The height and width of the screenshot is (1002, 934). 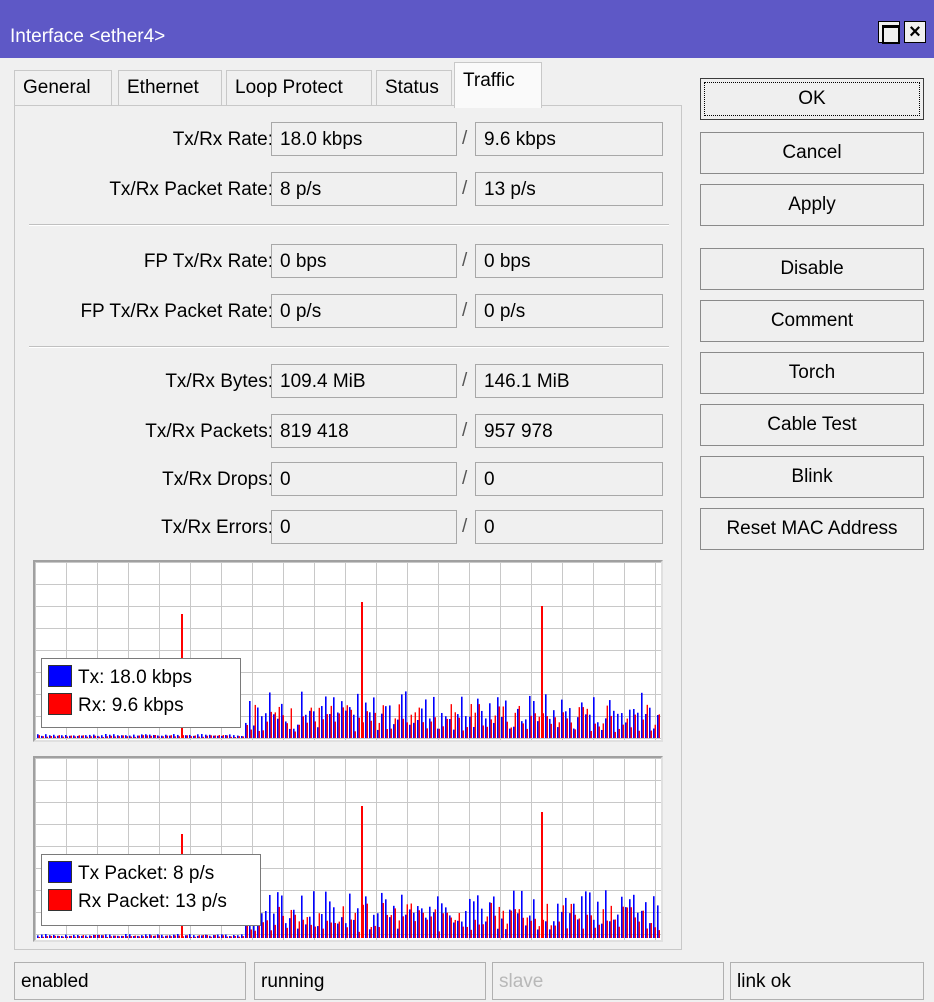 I want to click on tx-packet-rate-field: 8 p/s, so click(x=364, y=189).